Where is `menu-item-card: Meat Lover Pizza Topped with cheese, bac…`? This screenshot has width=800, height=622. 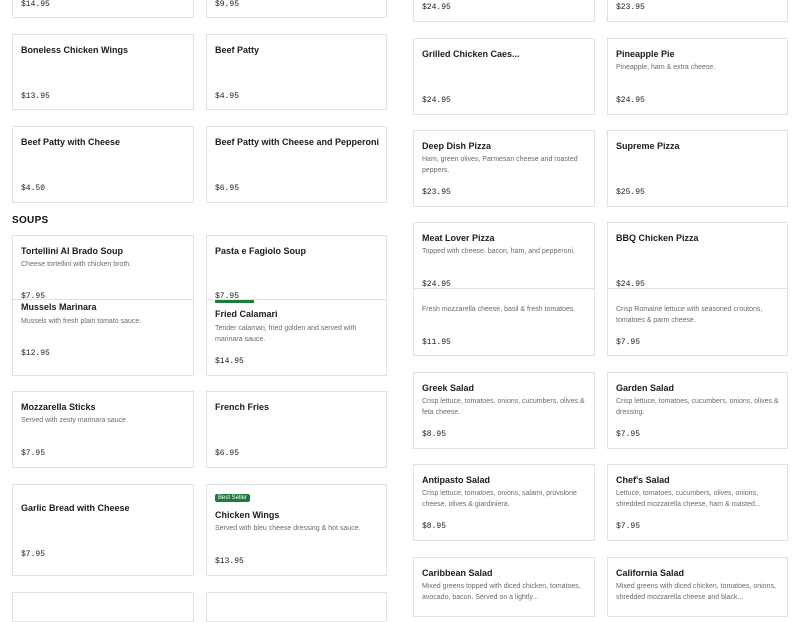
menu-item-card: Meat Lover Pizza Topped with cheese, bac… is located at coordinates (504, 260).